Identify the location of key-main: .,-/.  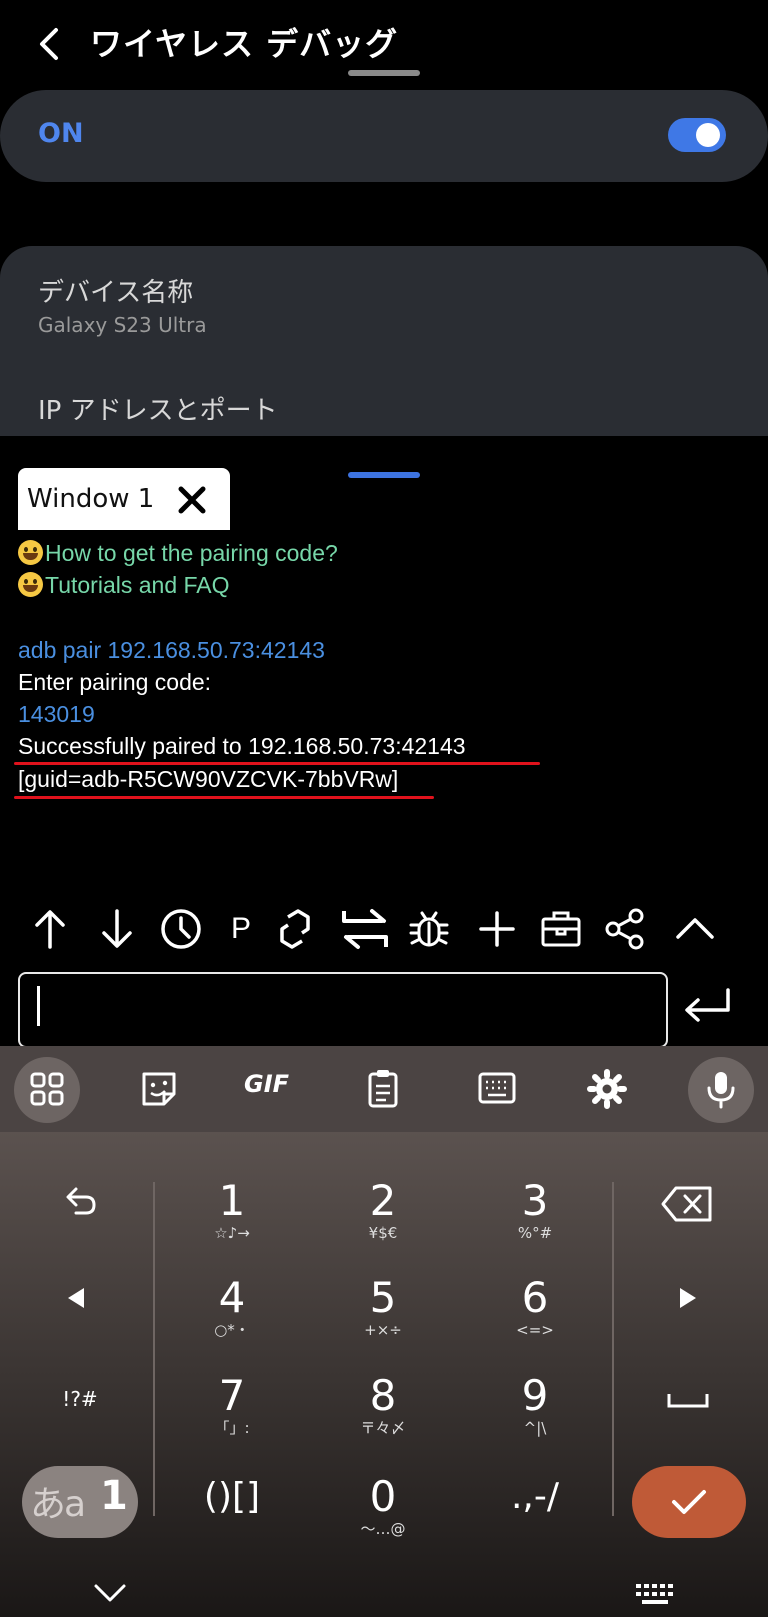
(534, 1496).